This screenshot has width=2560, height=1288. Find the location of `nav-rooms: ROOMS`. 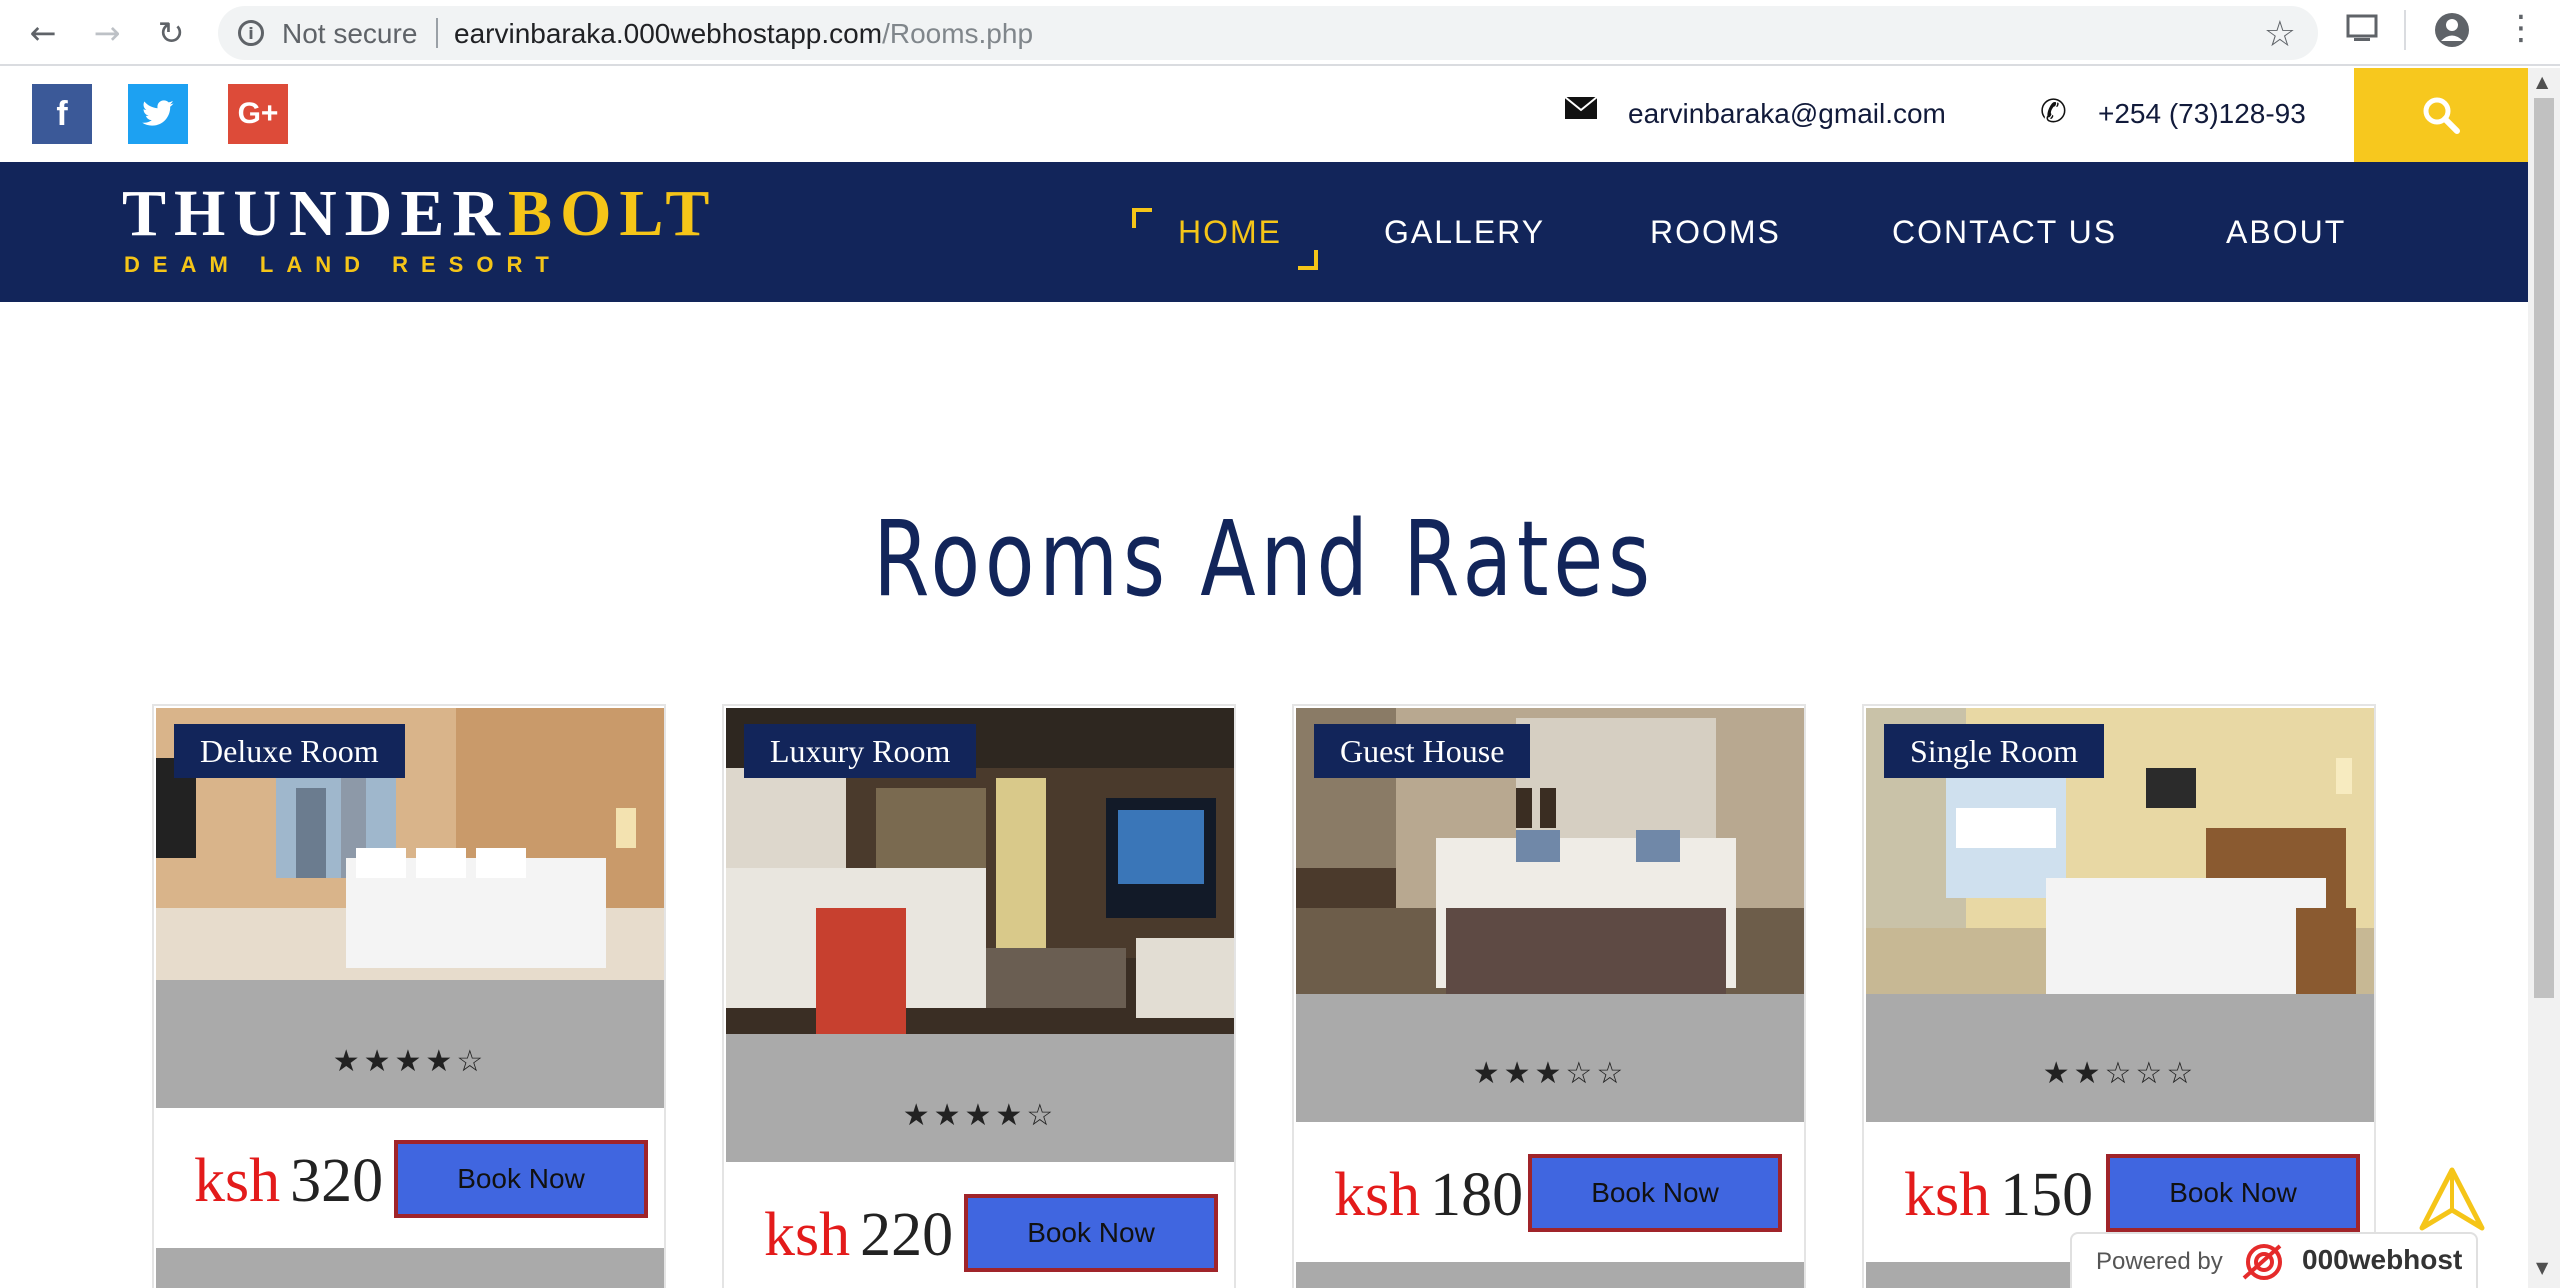

nav-rooms: ROOMS is located at coordinates (1715, 232).